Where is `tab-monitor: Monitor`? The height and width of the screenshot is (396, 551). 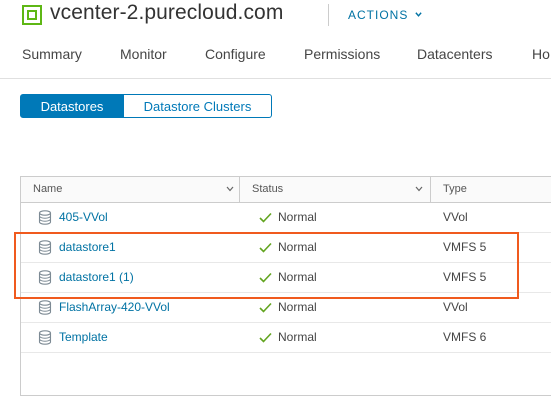
tab-monitor: Monitor is located at coordinates (143, 54).